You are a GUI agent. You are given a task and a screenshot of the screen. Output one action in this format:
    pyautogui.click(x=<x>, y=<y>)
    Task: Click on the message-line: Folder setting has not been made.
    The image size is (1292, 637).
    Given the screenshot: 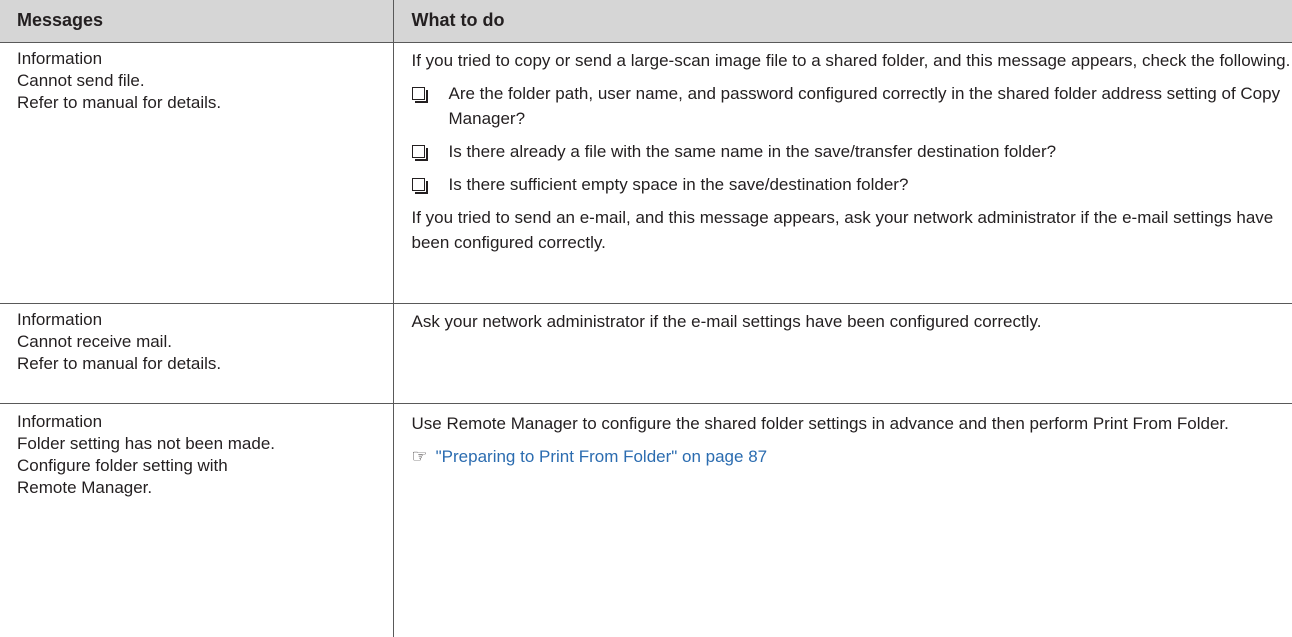 What is the action you would take?
    pyautogui.click(x=146, y=443)
    